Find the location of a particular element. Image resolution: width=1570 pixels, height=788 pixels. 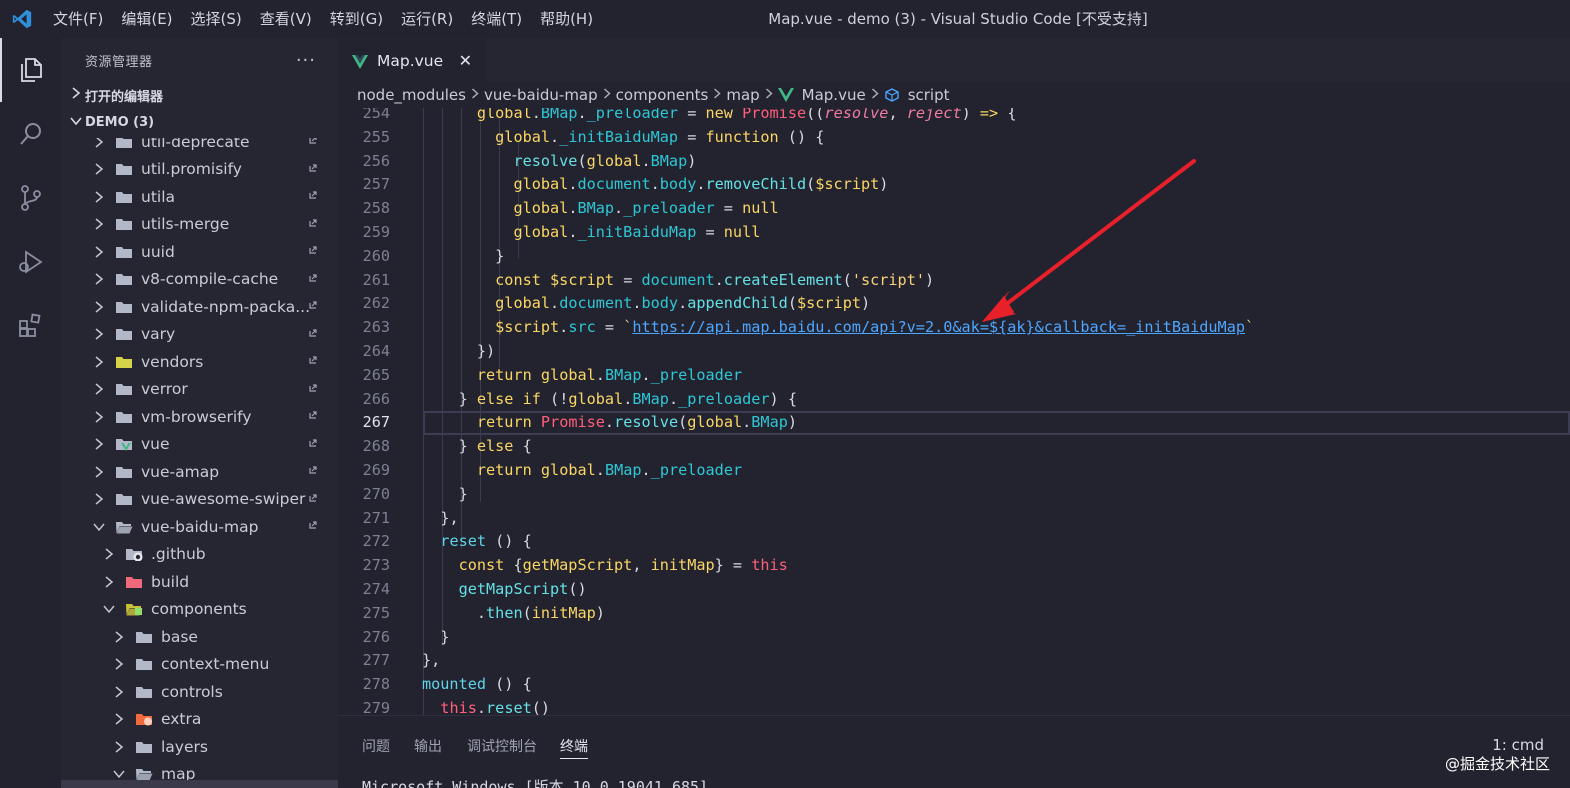

line-number: 274 is located at coordinates (376, 589).